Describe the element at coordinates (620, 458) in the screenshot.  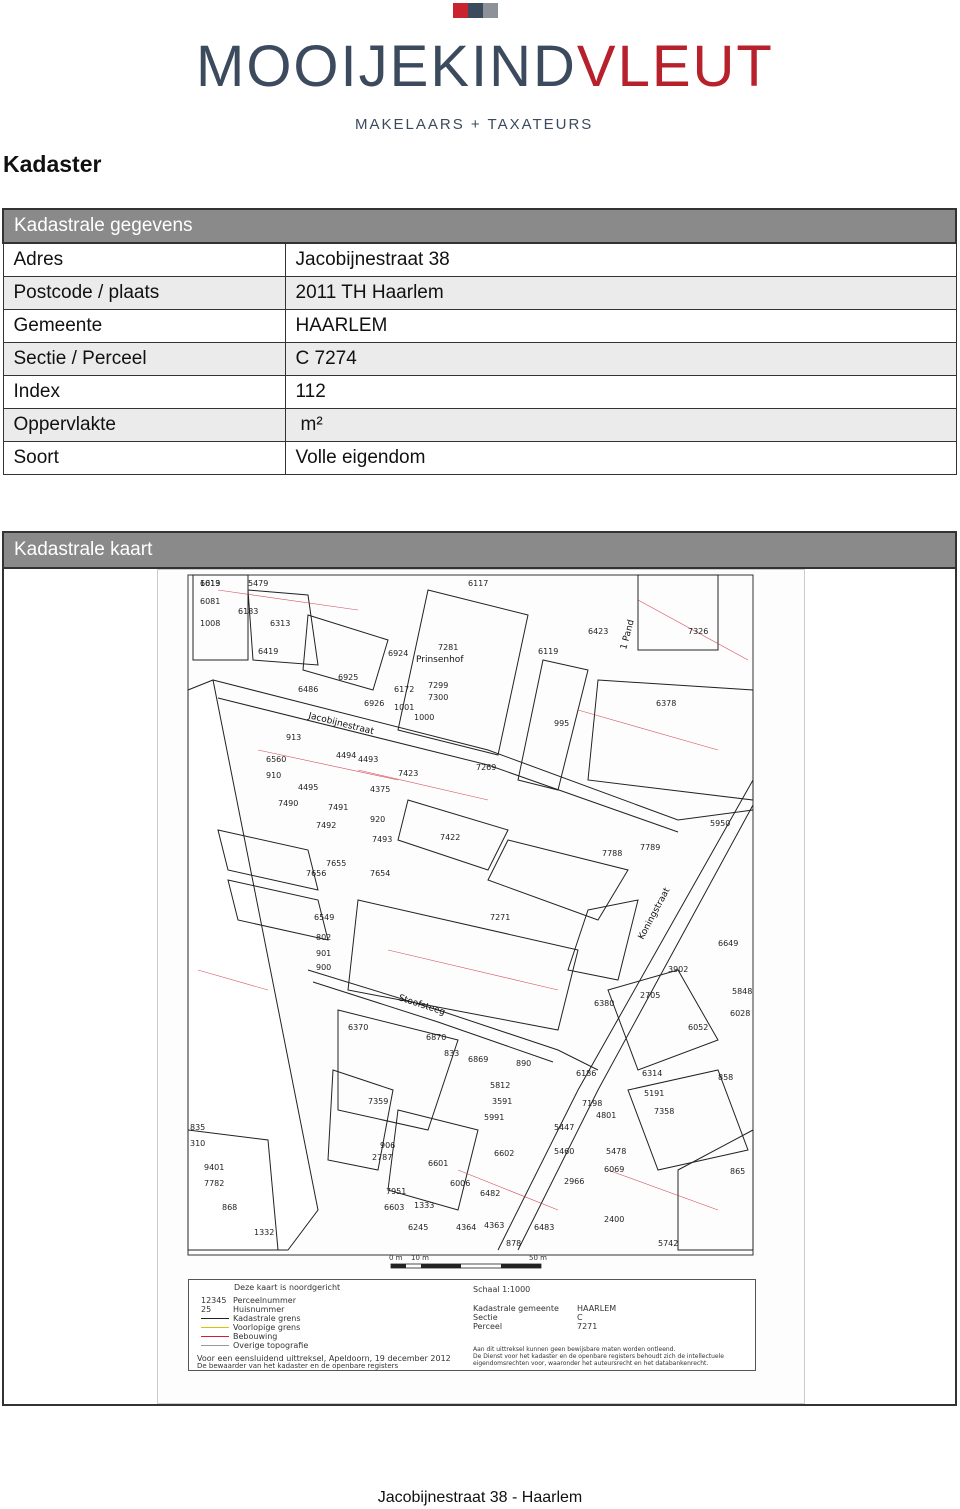
I see `row-value: Volle eigendom` at that location.